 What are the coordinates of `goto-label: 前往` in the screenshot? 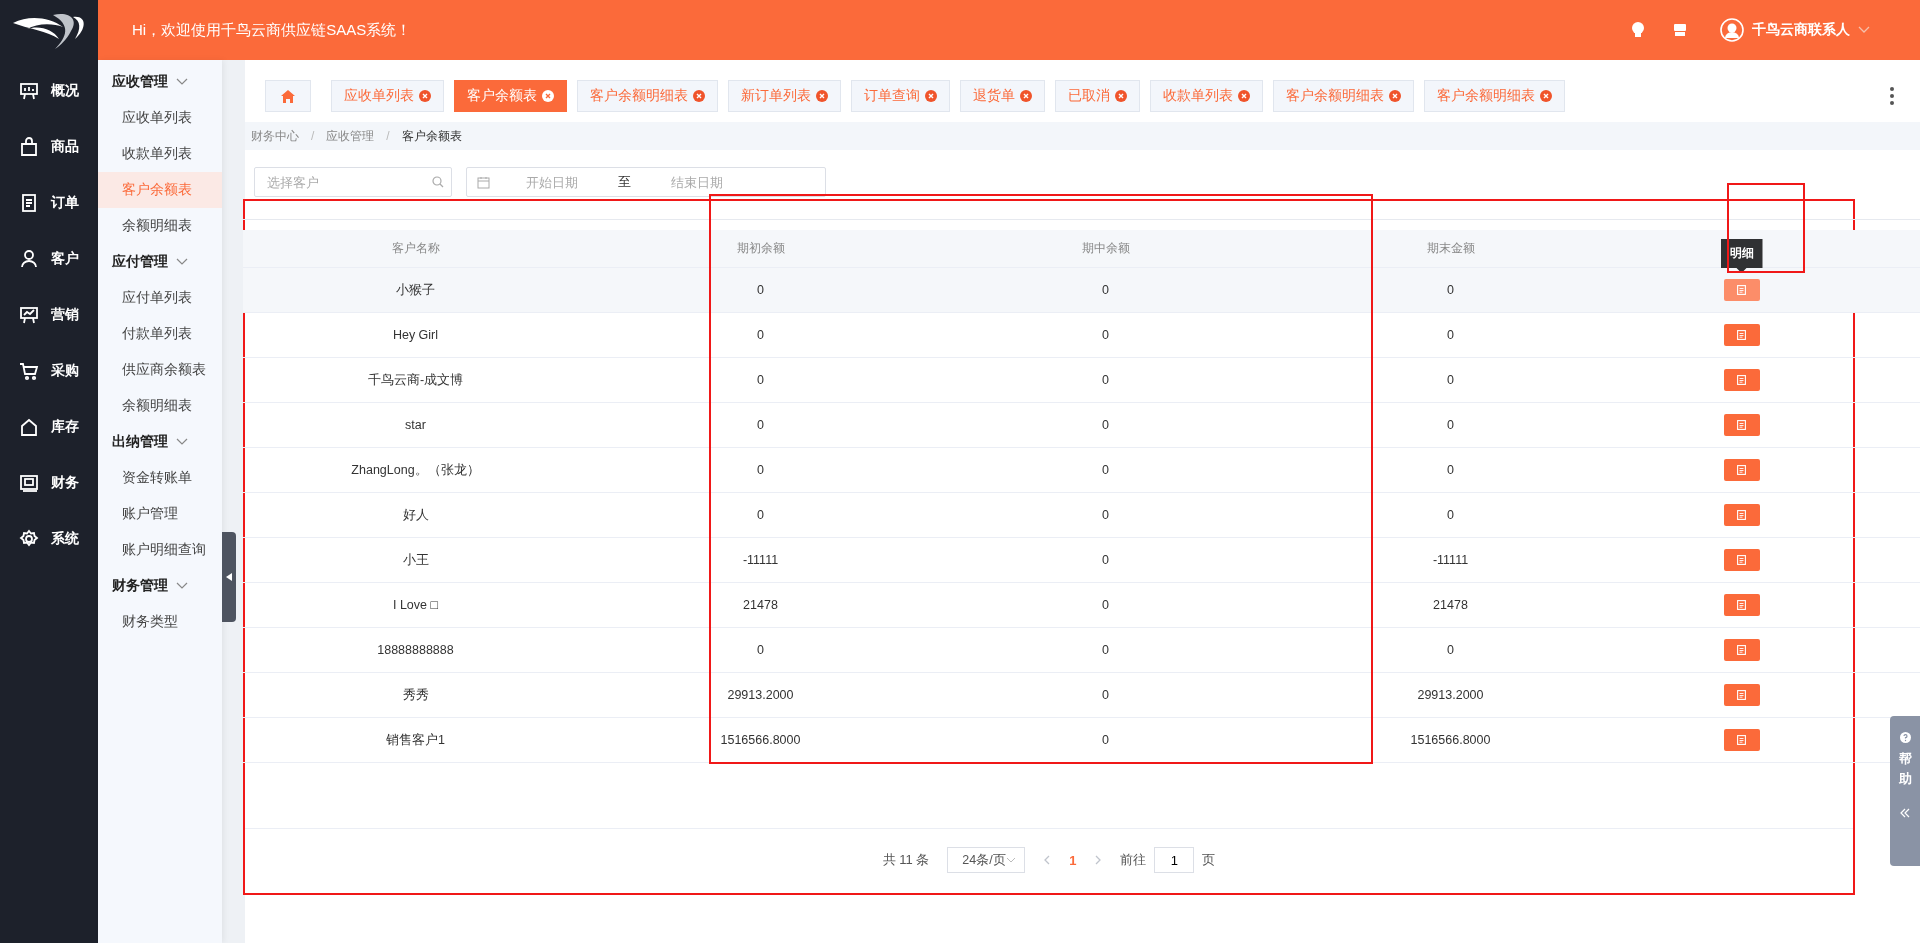 It's located at (1133, 860).